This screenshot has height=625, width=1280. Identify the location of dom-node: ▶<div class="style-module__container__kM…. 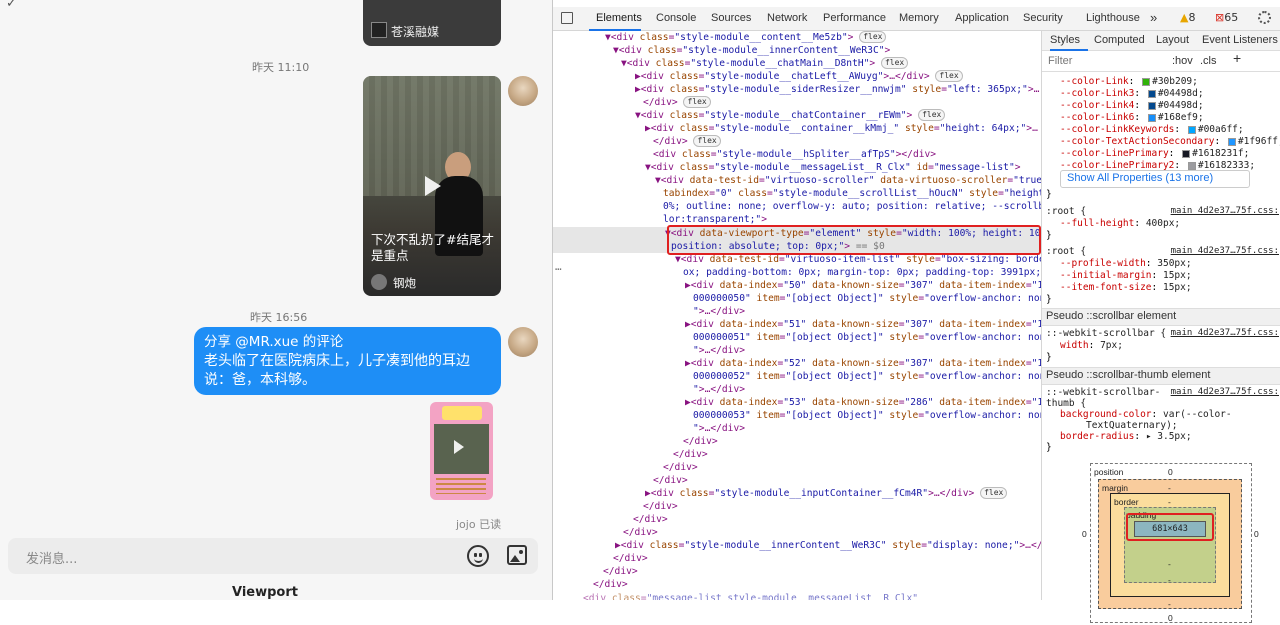
(841, 128).